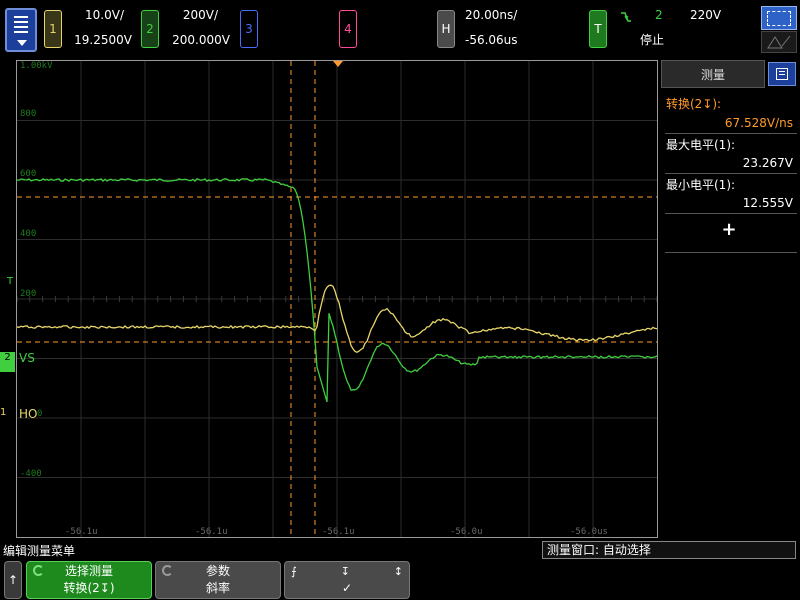 The image size is (800, 600). I want to click on y-label-600: 600, so click(28, 174).